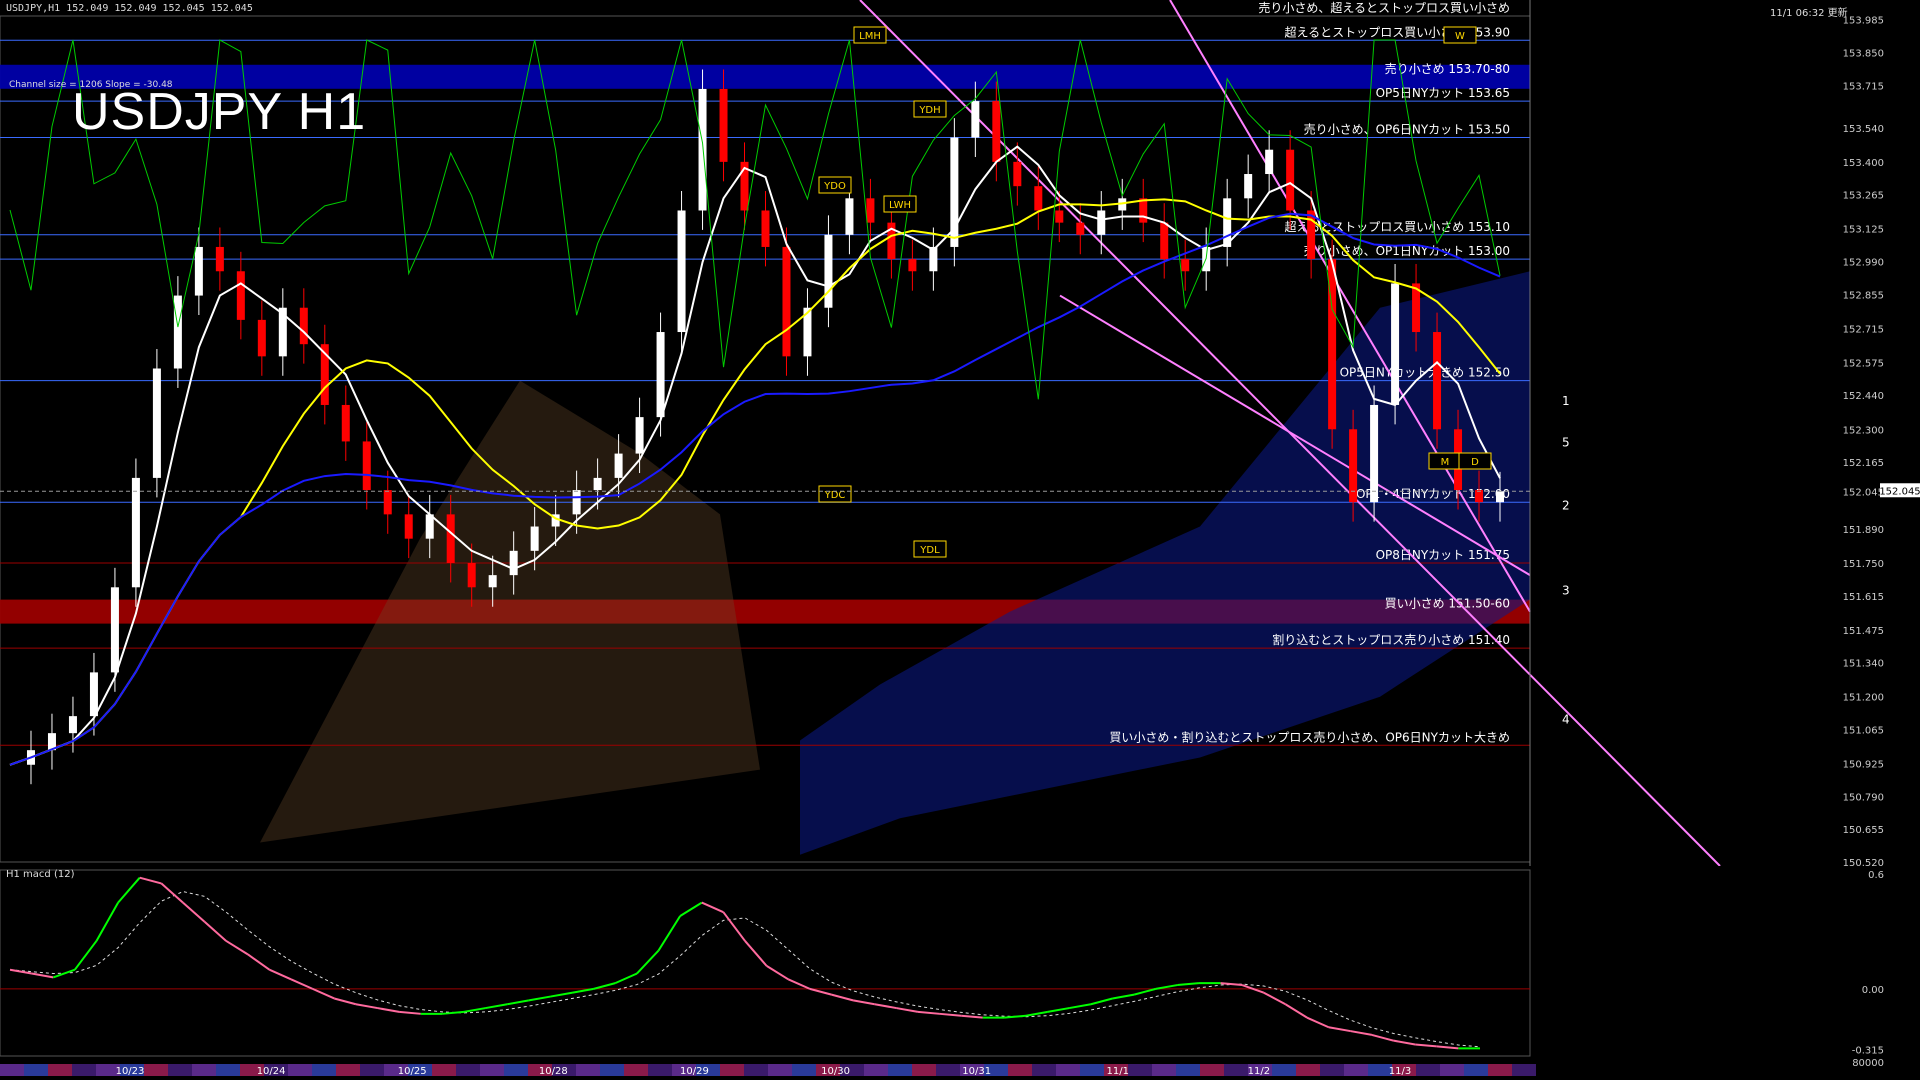 The image size is (1920, 1080). I want to click on price-tick: 151.615, so click(1863, 597).